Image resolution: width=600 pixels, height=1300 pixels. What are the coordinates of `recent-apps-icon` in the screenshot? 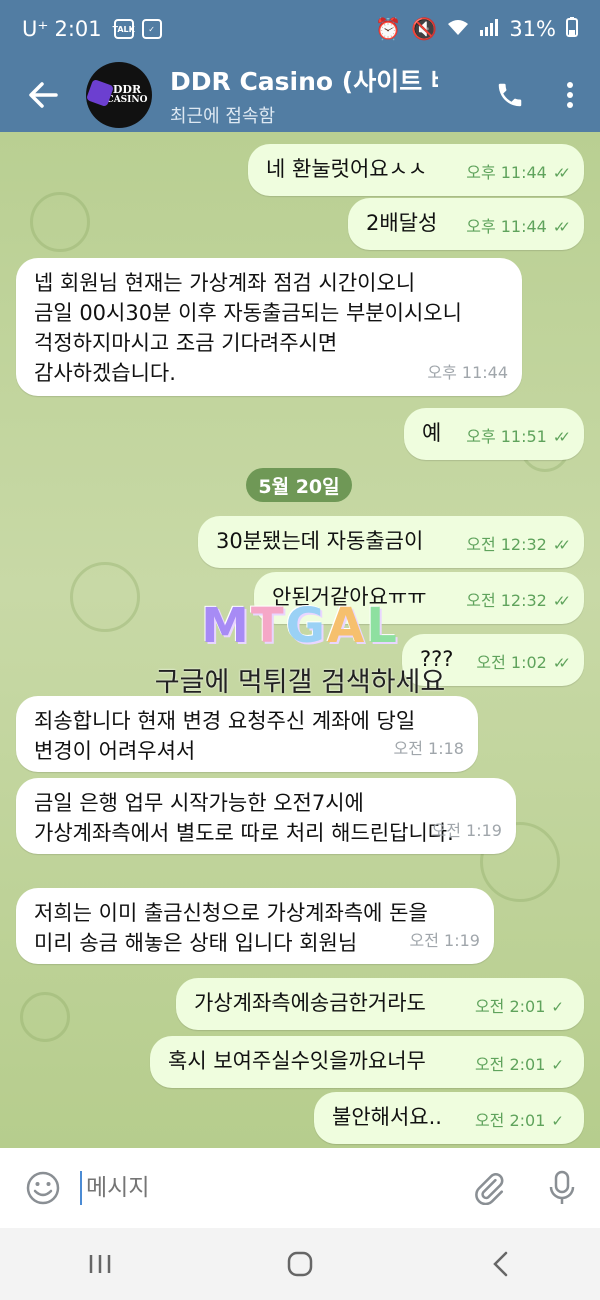 It's located at (100, 1264).